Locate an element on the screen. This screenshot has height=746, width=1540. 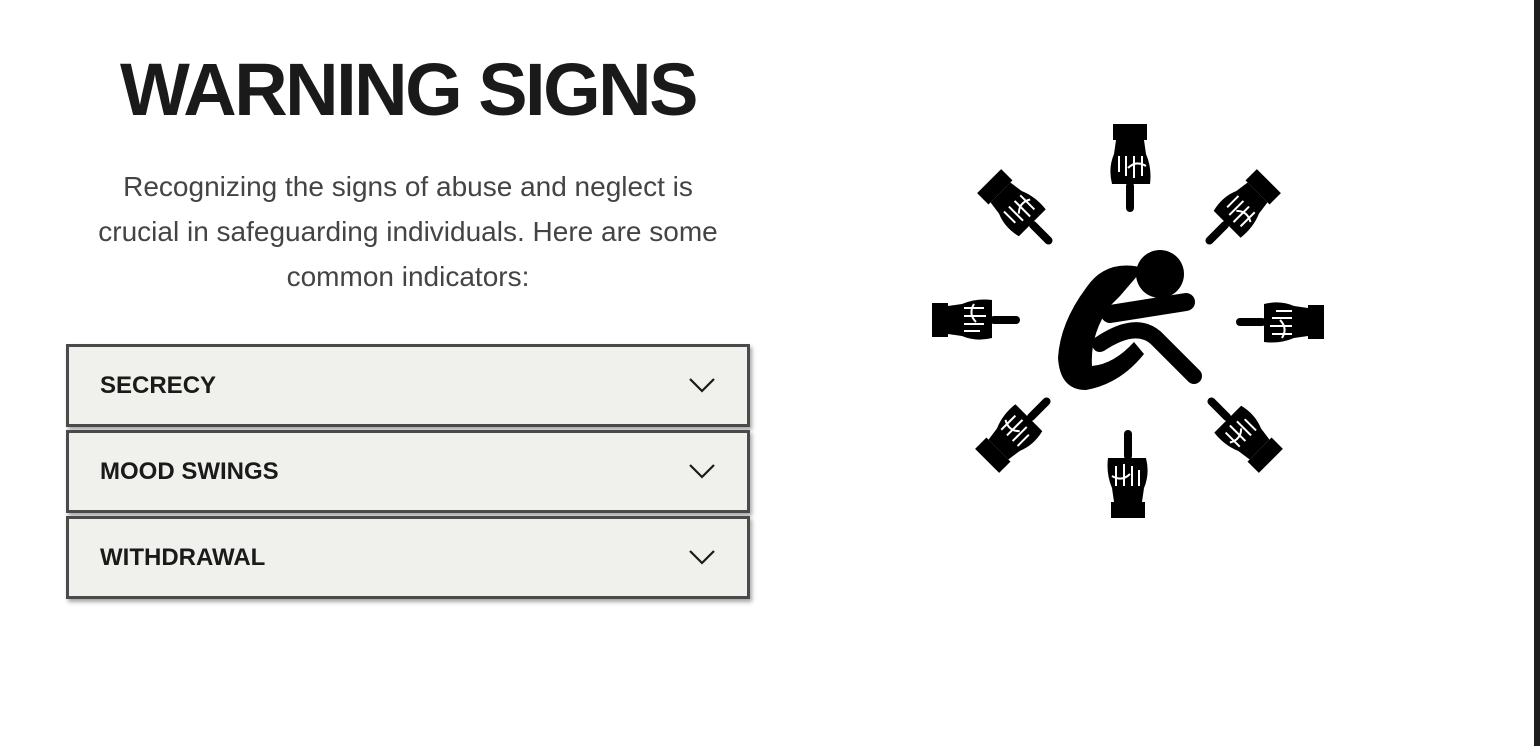
pointing-hand-top-left-icon is located at coordinates (1020, 212).